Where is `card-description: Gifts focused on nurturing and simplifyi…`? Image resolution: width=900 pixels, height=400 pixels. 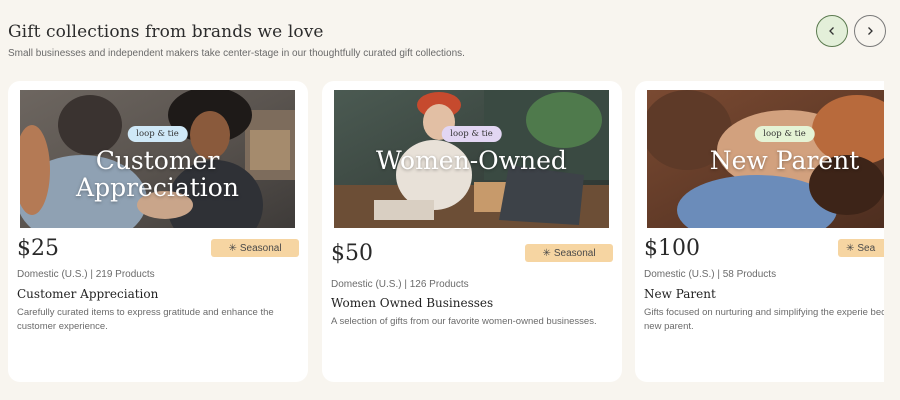
card-description: Gifts focused on nurturing and simplifyi… is located at coordinates (764, 319).